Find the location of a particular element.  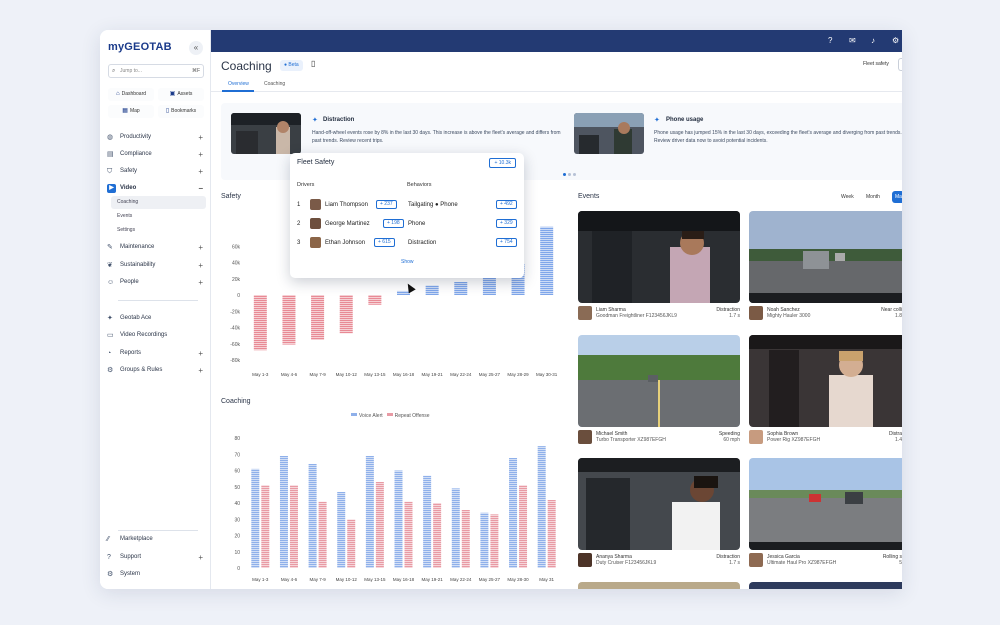

nav-geotab-ace: ✦ Geotab Ace is located at coordinates (155, 318).